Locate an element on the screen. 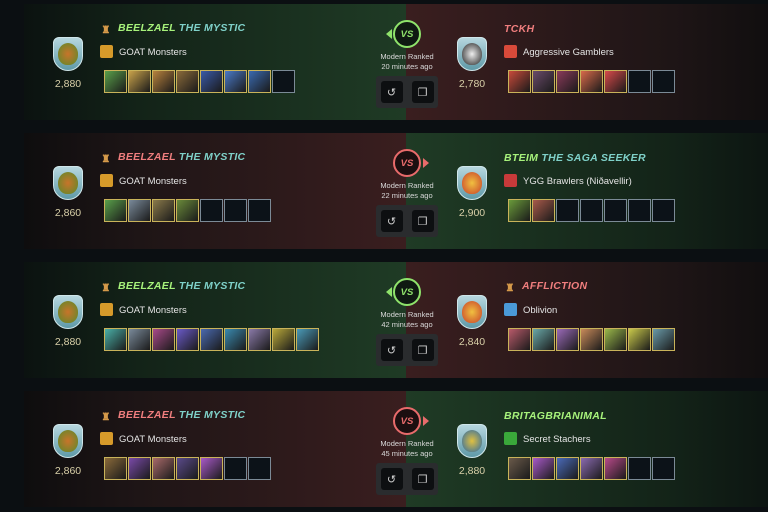 This screenshot has height=512, width=768. right-guild-name: Aggressive Gamblers is located at coordinates (568, 52).